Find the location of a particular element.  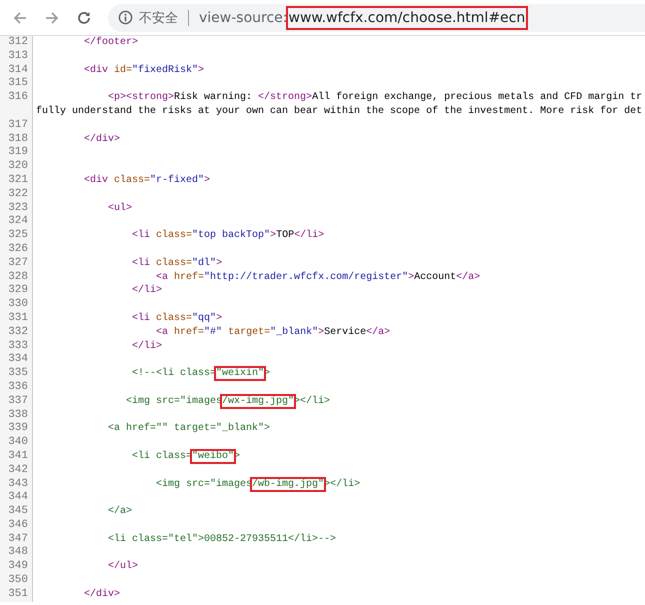

line-number: 342 is located at coordinates (16, 471).